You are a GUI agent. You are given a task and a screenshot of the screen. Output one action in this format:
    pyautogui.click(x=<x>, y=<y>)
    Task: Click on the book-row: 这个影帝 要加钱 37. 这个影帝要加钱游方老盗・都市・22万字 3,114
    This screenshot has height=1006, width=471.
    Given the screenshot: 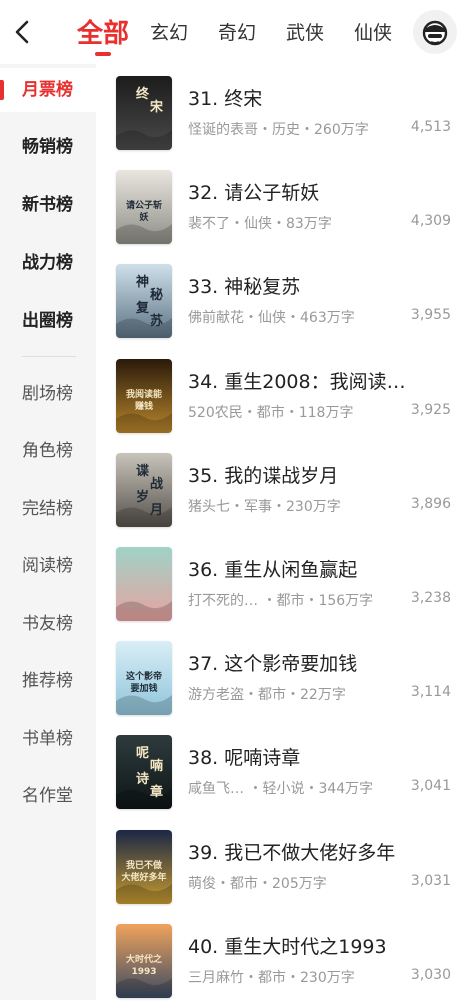 What is the action you would take?
    pyautogui.click(x=283, y=676)
    